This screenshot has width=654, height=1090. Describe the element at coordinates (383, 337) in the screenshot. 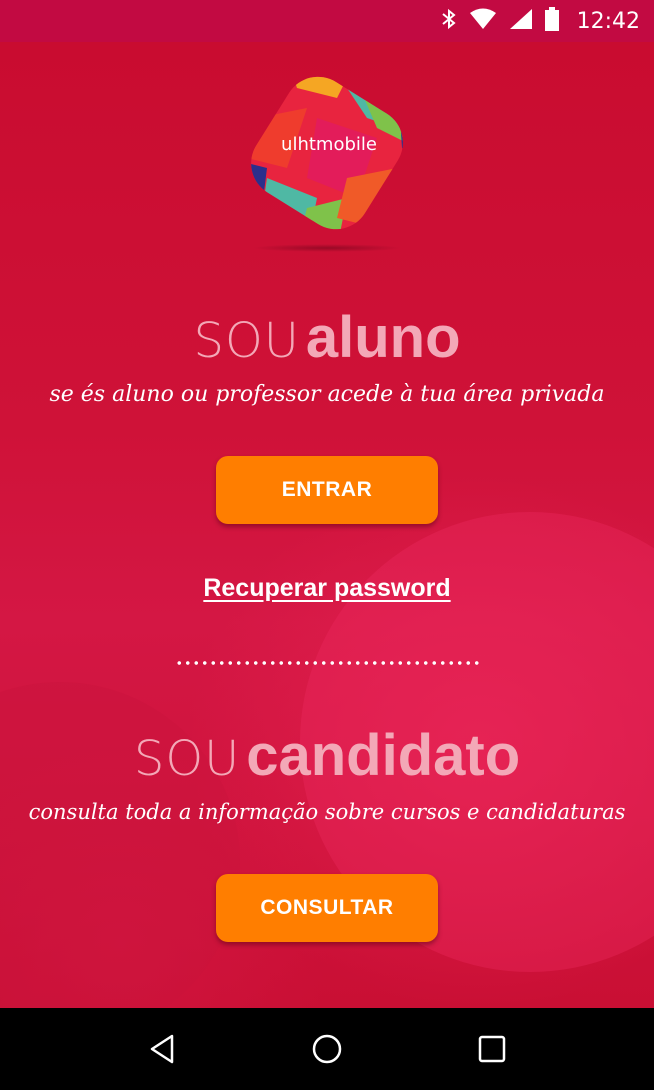

I see `student-heading-bold: aluno` at that location.